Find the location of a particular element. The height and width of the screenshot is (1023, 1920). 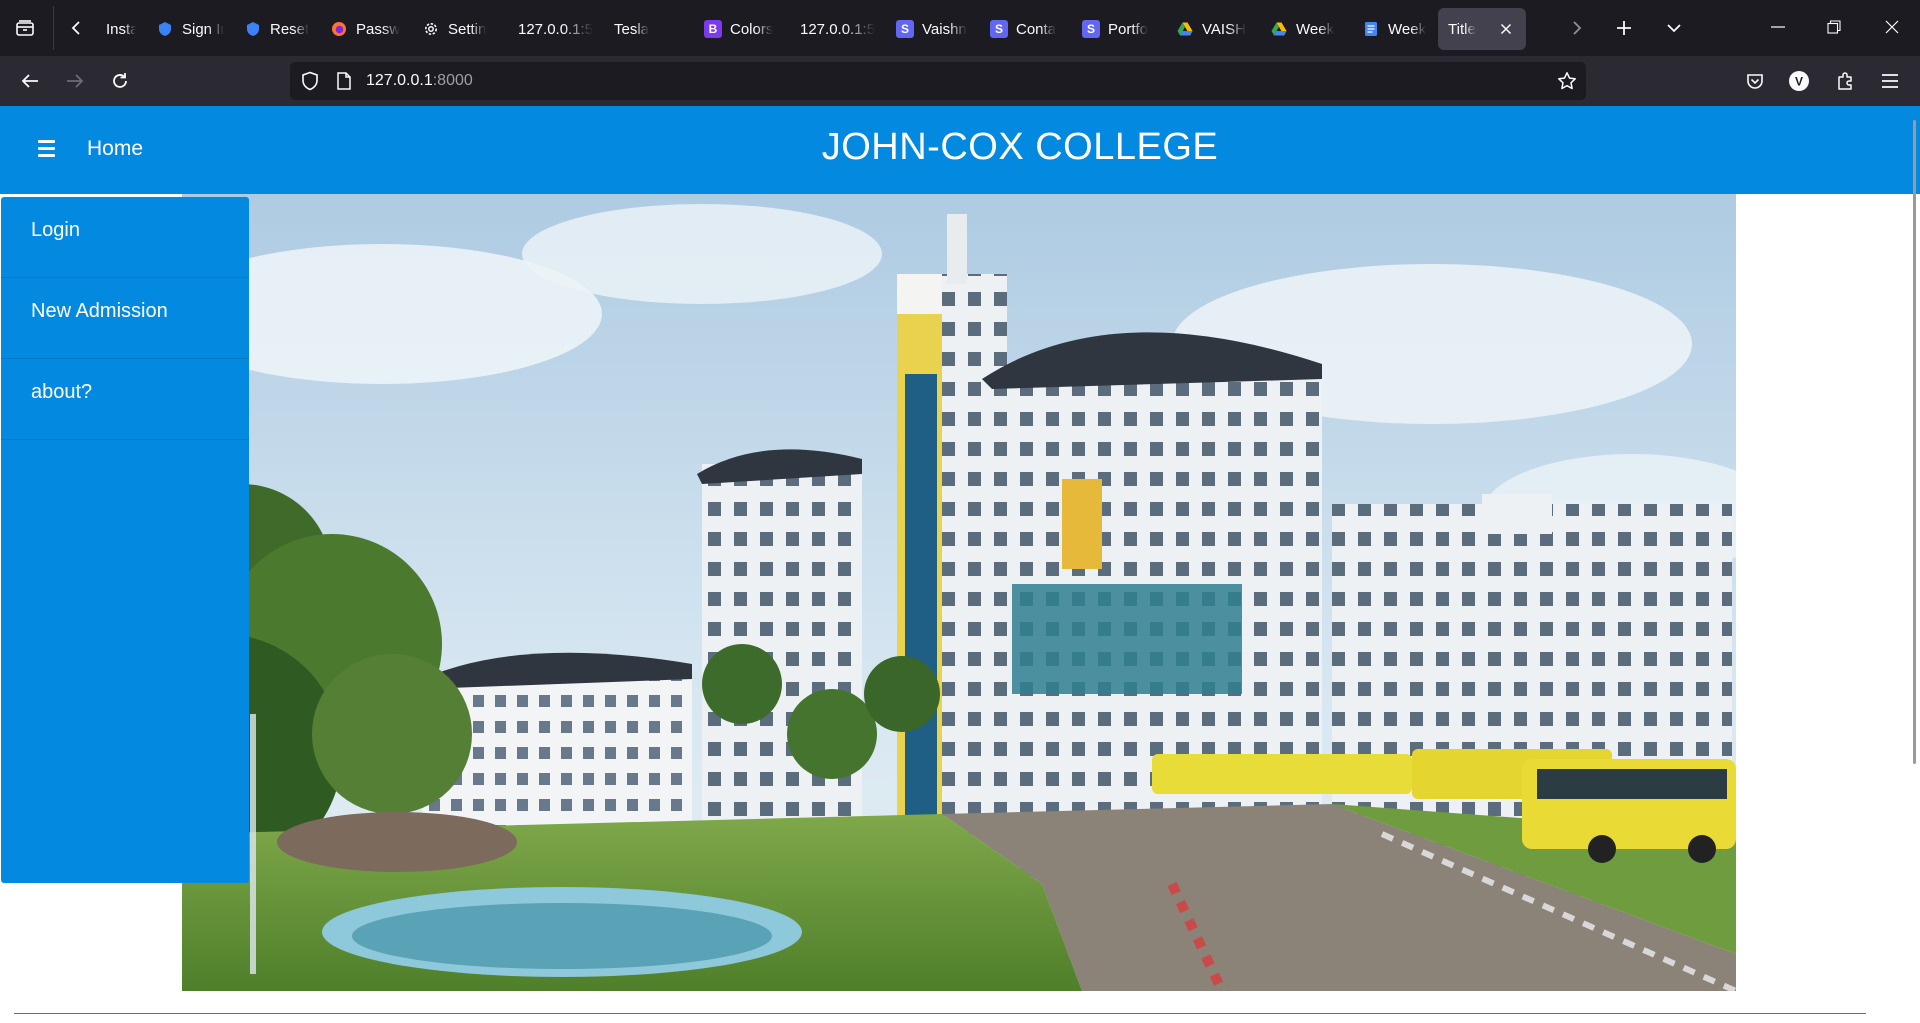

browser-tab: B Colors is located at coordinates (742, 29).